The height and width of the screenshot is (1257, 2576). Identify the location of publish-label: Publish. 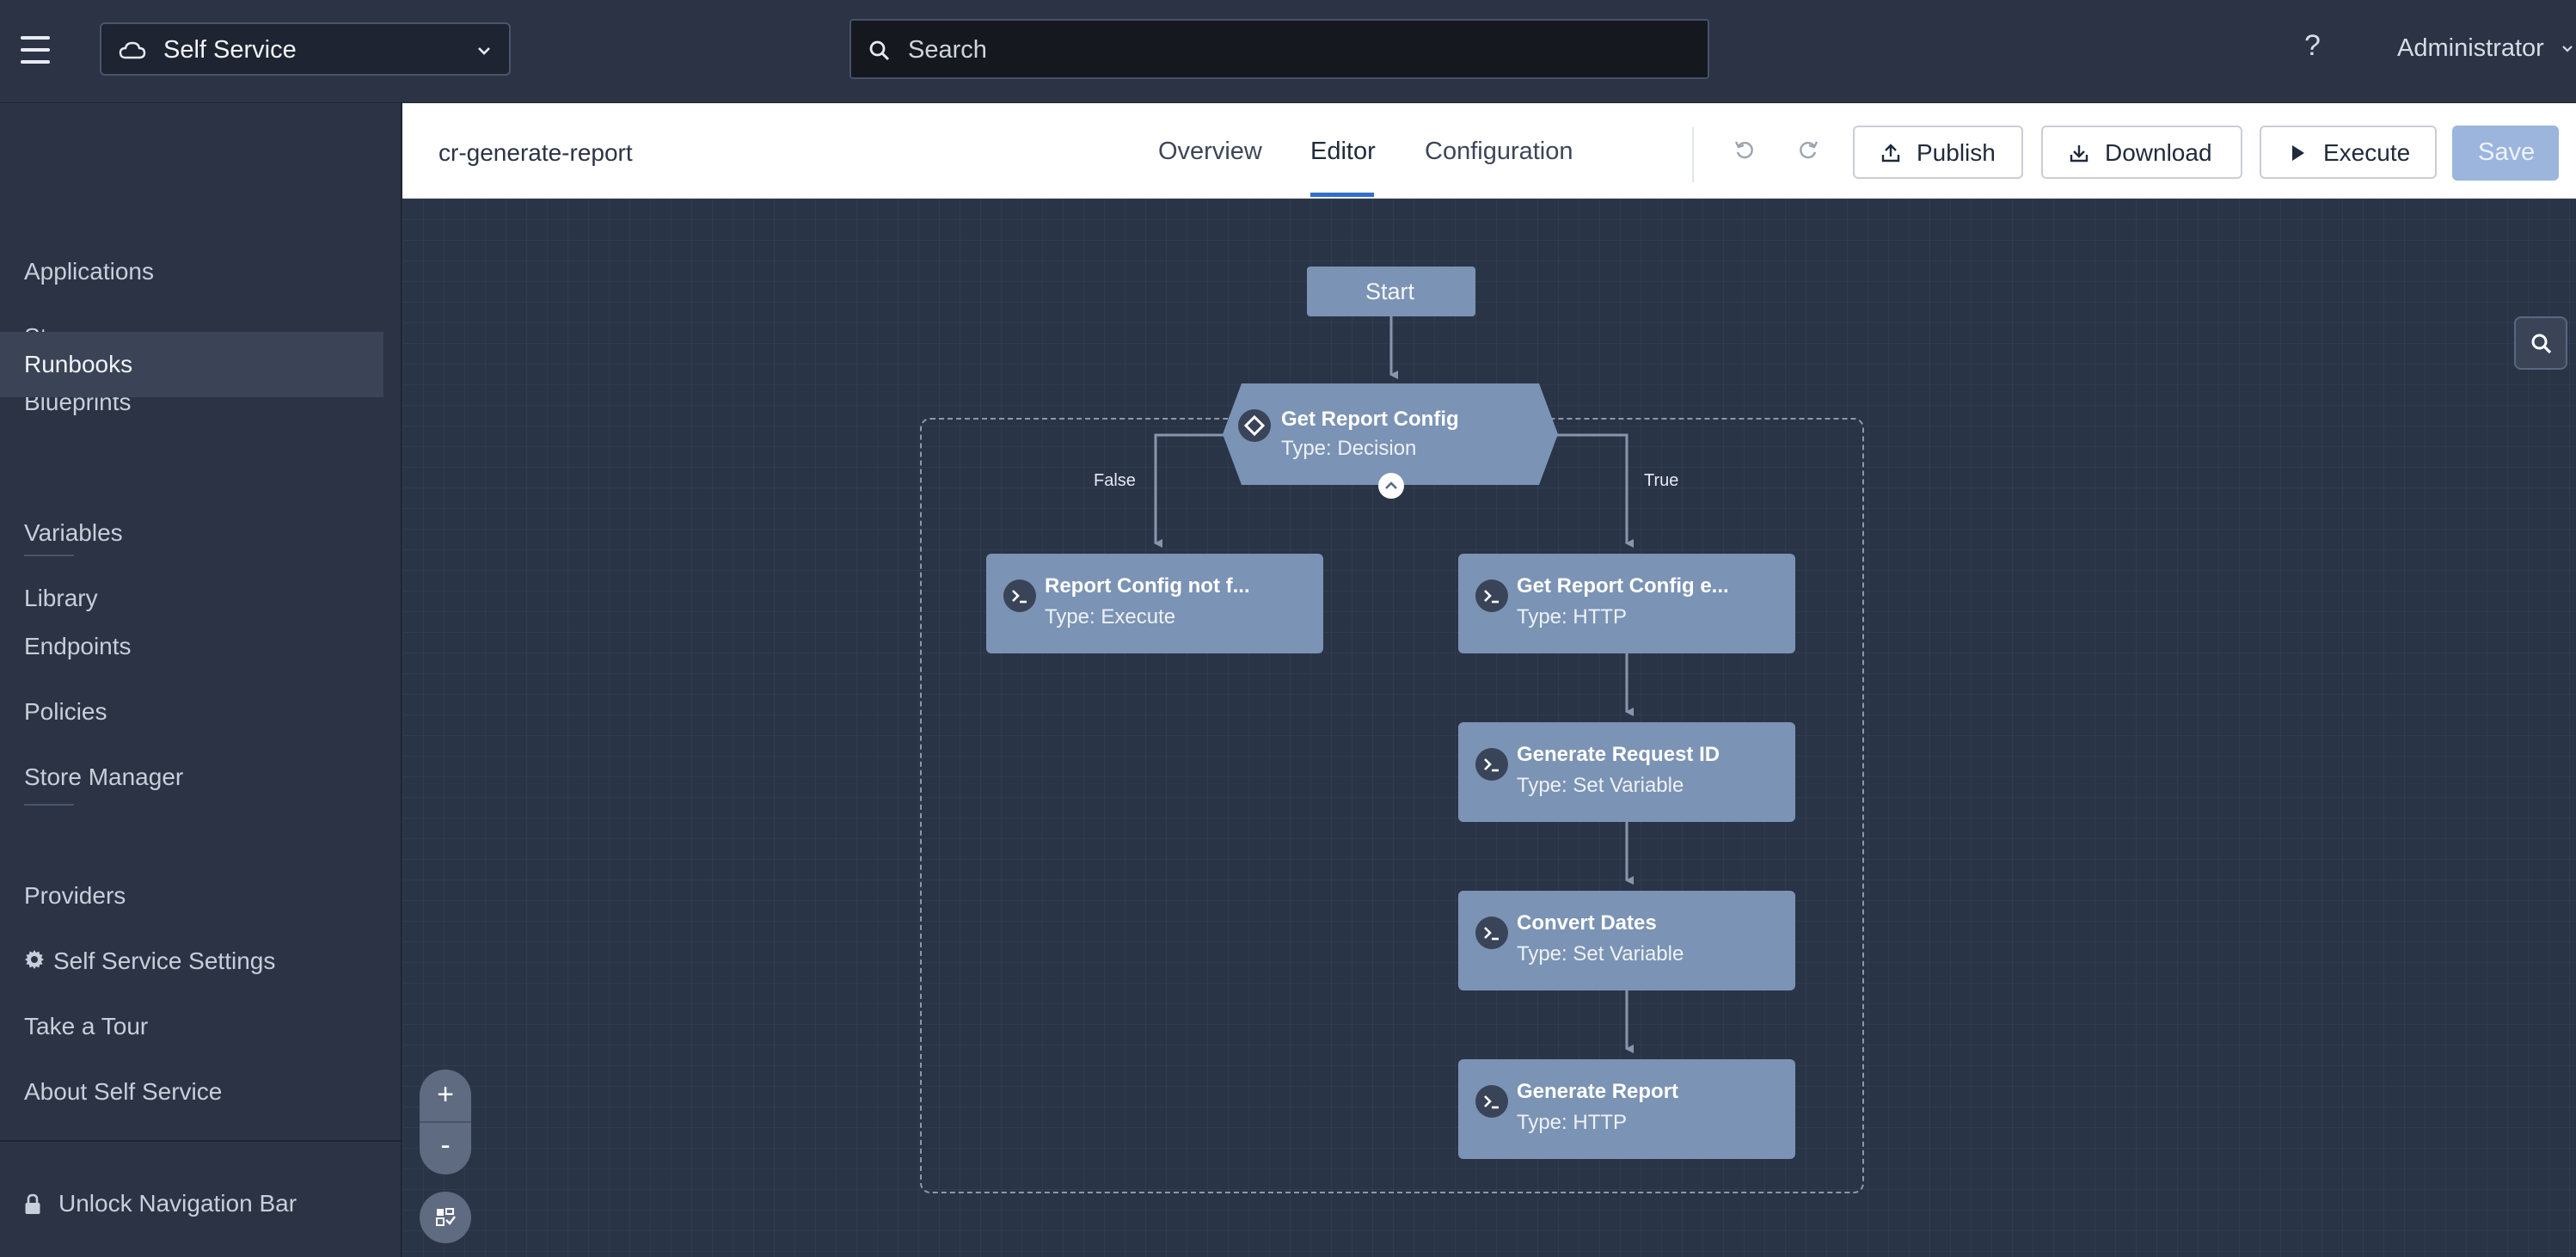
(1957, 152).